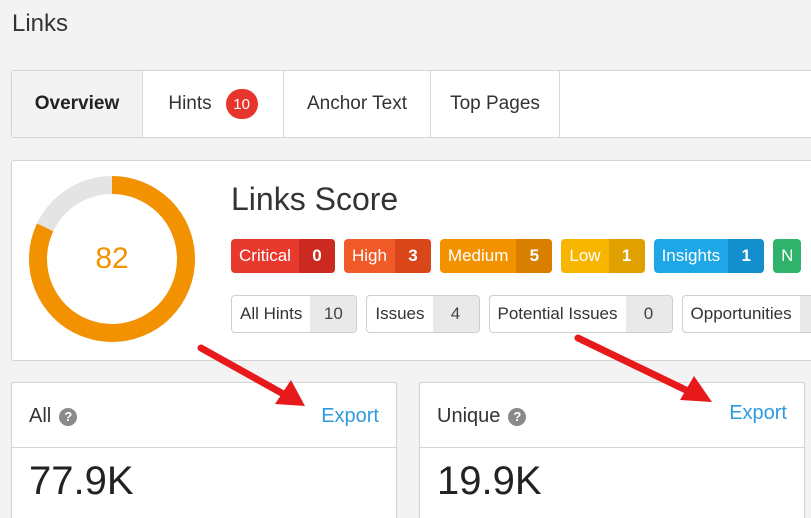 This screenshot has height=518, width=811. What do you see at coordinates (455, 314) in the screenshot?
I see `filter-issues-count: 4` at bounding box center [455, 314].